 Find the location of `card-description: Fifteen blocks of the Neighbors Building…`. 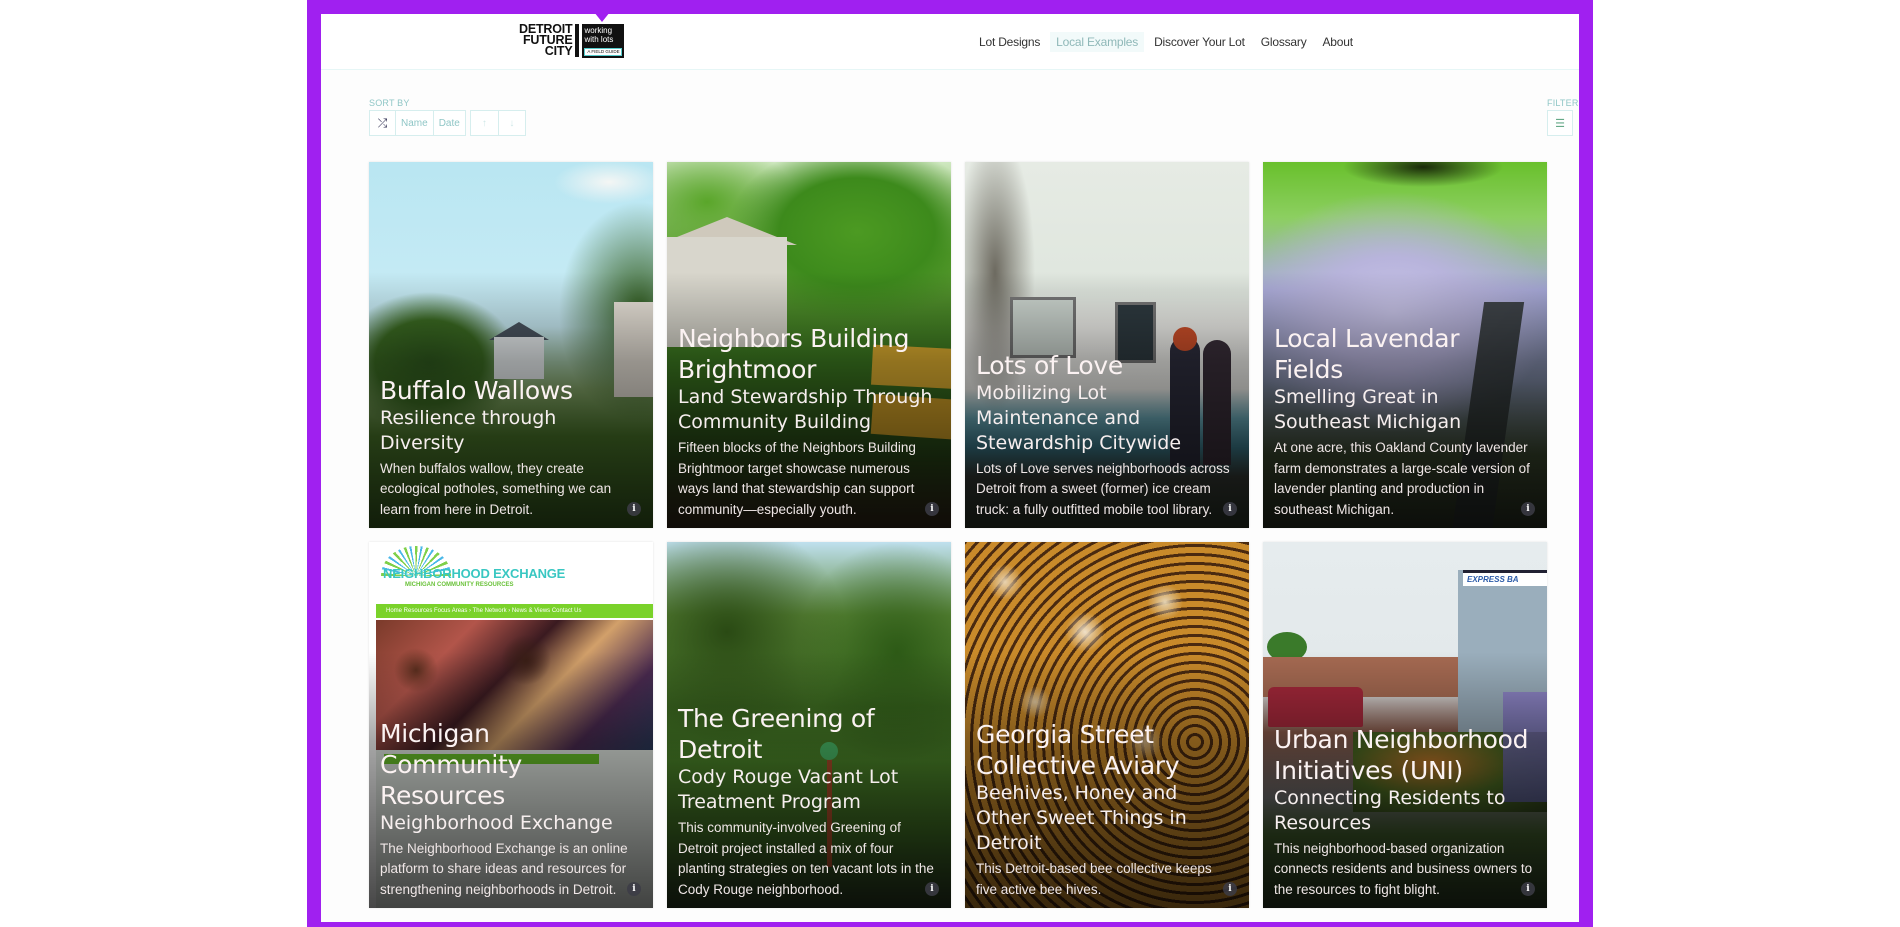

card-description: Fifteen blocks of the Neighbors Building… is located at coordinates (797, 478).